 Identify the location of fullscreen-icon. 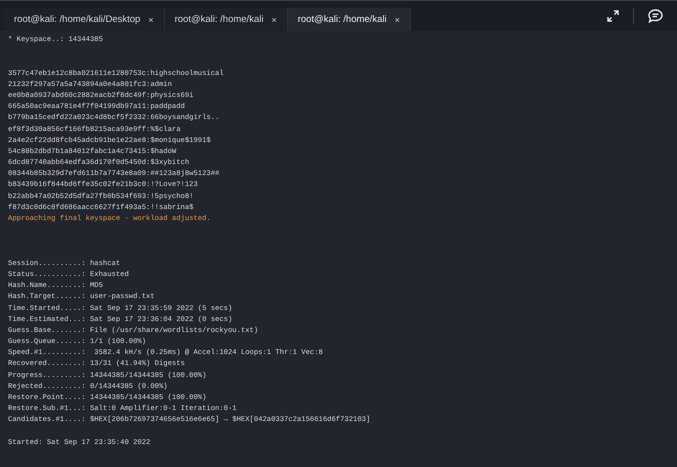
(613, 16).